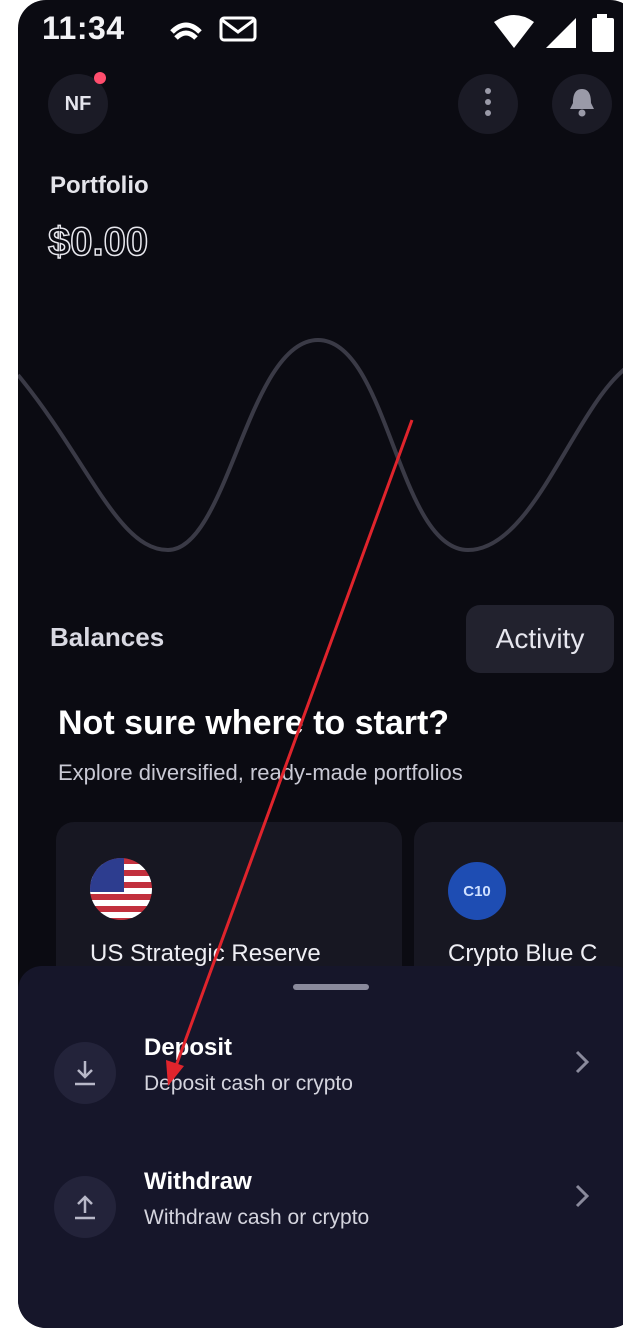  I want to click on status-time: 11:34, so click(83, 28).